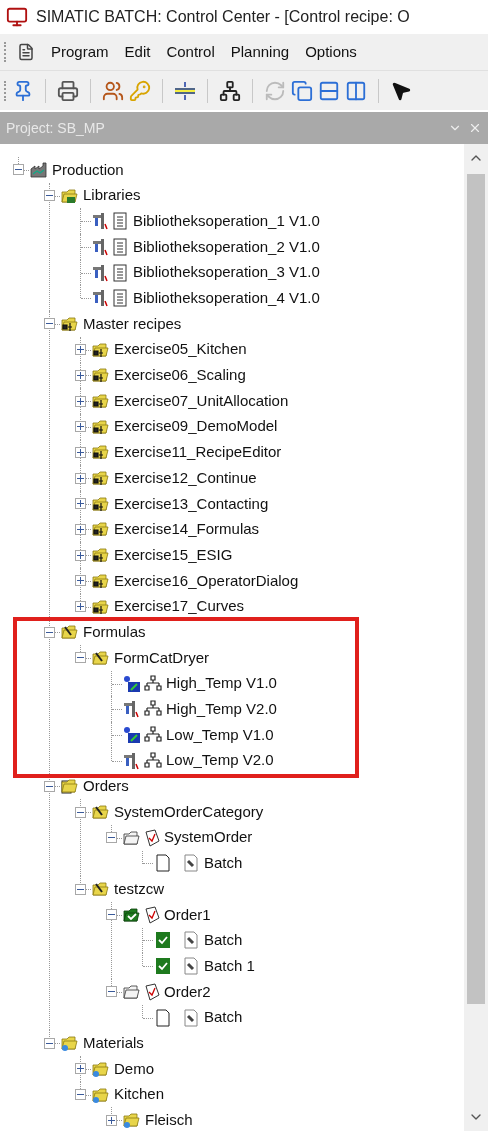  What do you see at coordinates (180, 375) in the screenshot?
I see `tree-item: Exercise06_Scaling` at bounding box center [180, 375].